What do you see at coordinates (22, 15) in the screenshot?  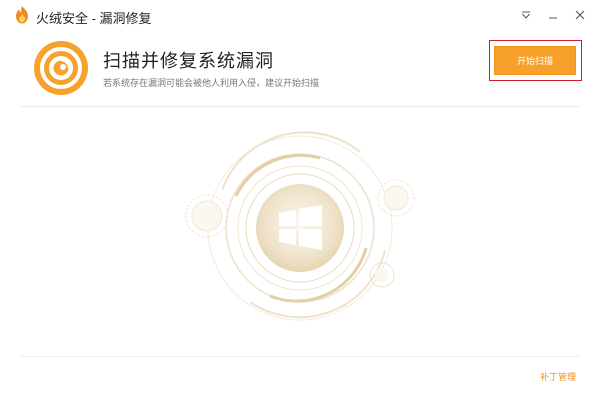 I see `huorong-logo-icon` at bounding box center [22, 15].